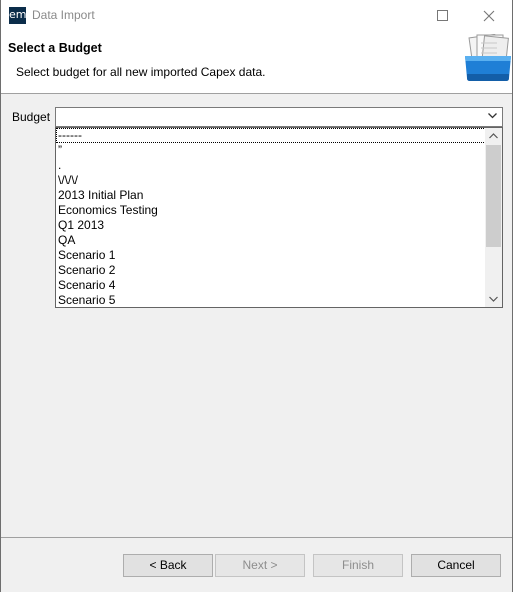 The image size is (513, 592). I want to click on app-icon: em, so click(17, 15).